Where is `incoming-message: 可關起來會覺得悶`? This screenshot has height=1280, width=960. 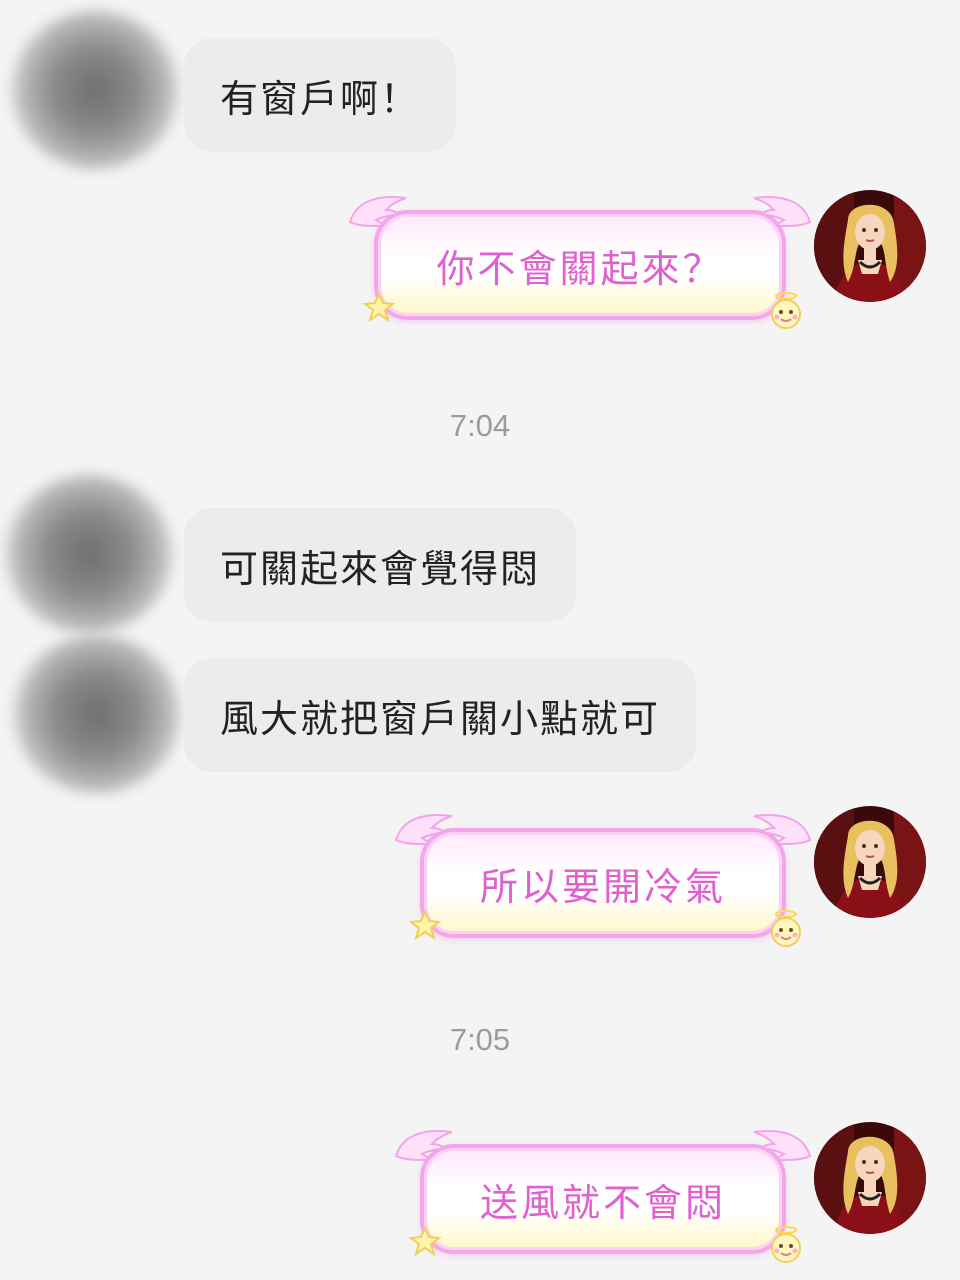 incoming-message: 可關起來會覺得悶 is located at coordinates (380, 565).